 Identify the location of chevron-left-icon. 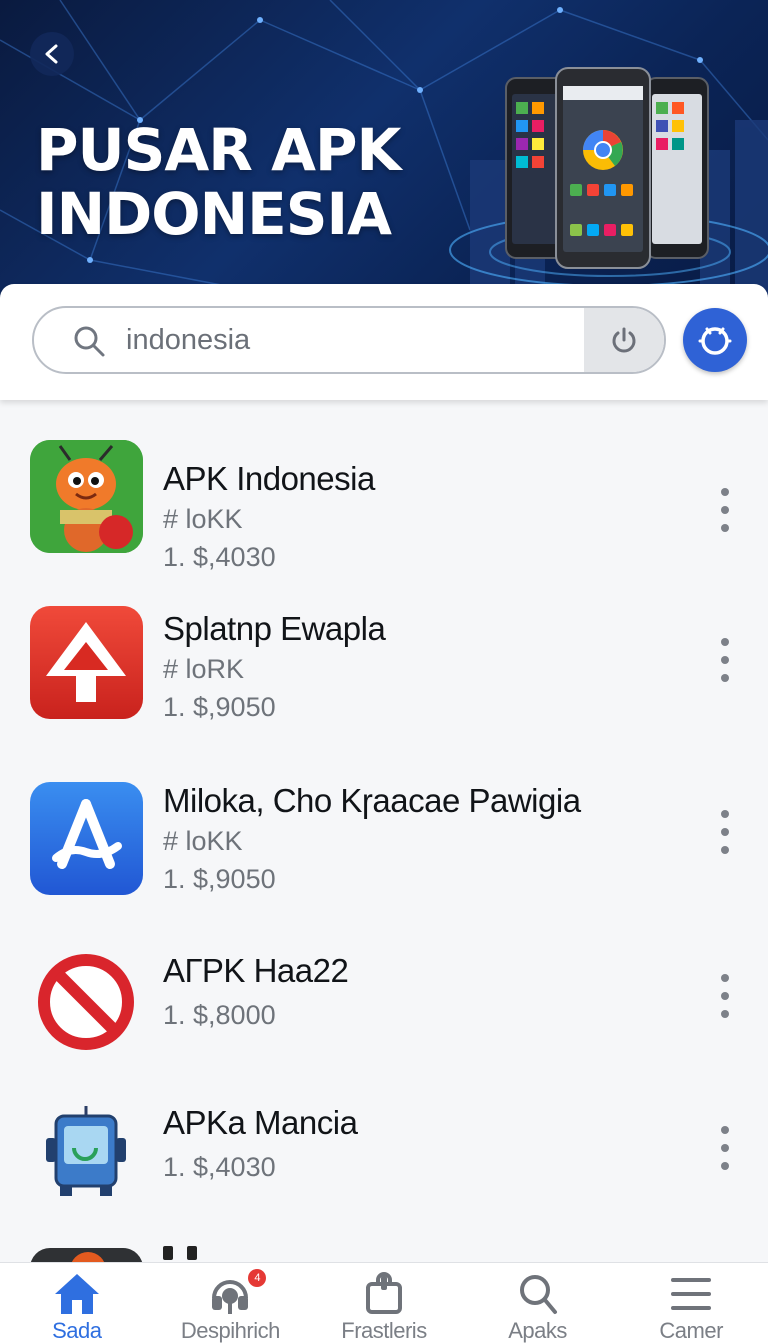
(51, 54).